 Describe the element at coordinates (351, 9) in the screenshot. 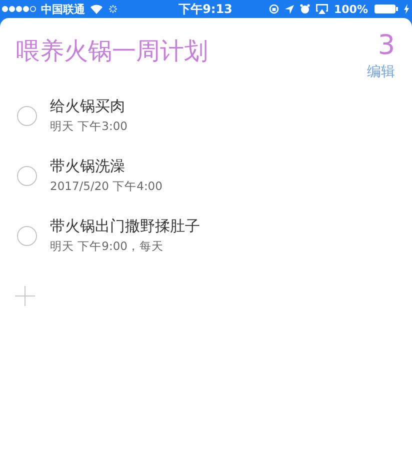

I see `battery-percent: 100%` at that location.